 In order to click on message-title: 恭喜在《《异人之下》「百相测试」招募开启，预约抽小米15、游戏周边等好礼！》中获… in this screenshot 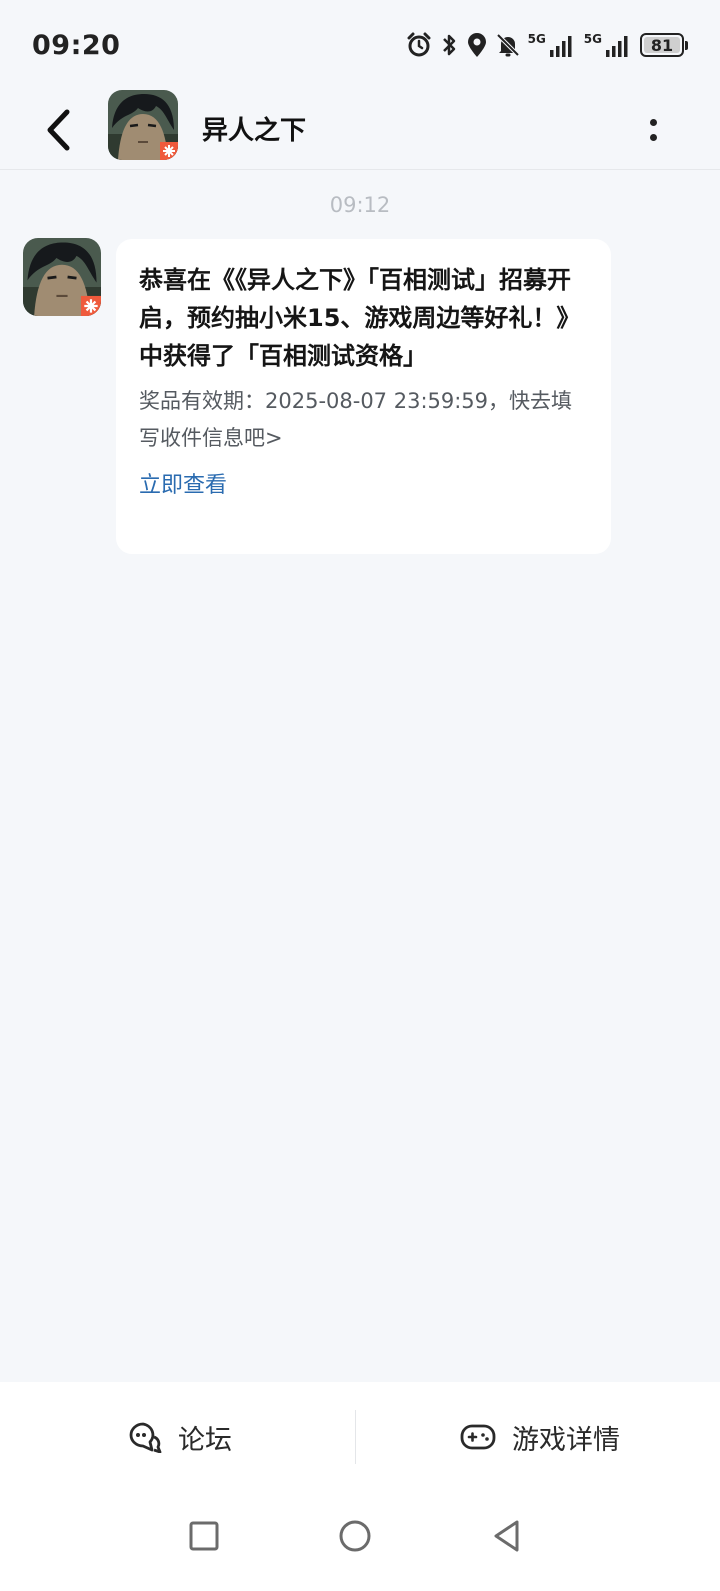, I will do `click(360, 318)`.